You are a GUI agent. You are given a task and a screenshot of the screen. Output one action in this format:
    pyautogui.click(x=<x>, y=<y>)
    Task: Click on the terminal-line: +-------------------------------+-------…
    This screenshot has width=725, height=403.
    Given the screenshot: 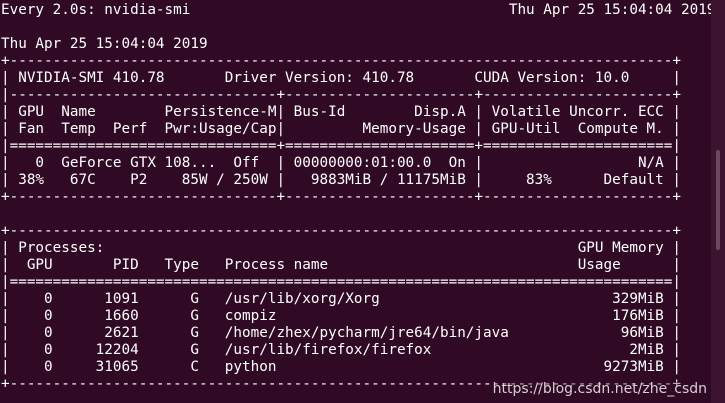 What is the action you would take?
    pyautogui.click(x=341, y=197)
    